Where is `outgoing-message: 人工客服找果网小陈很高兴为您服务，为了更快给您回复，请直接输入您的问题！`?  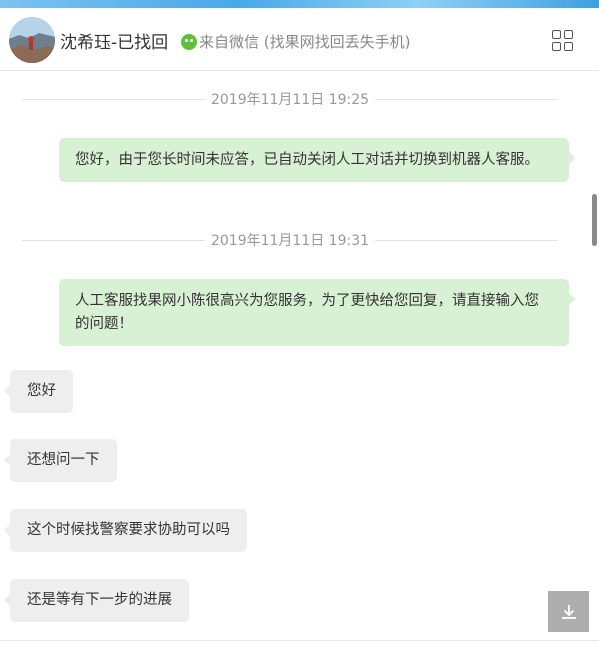
outgoing-message: 人工客服找果网小陈很高兴为您服务，为了更快给您回复，请直接输入您的问题！ is located at coordinates (317, 312).